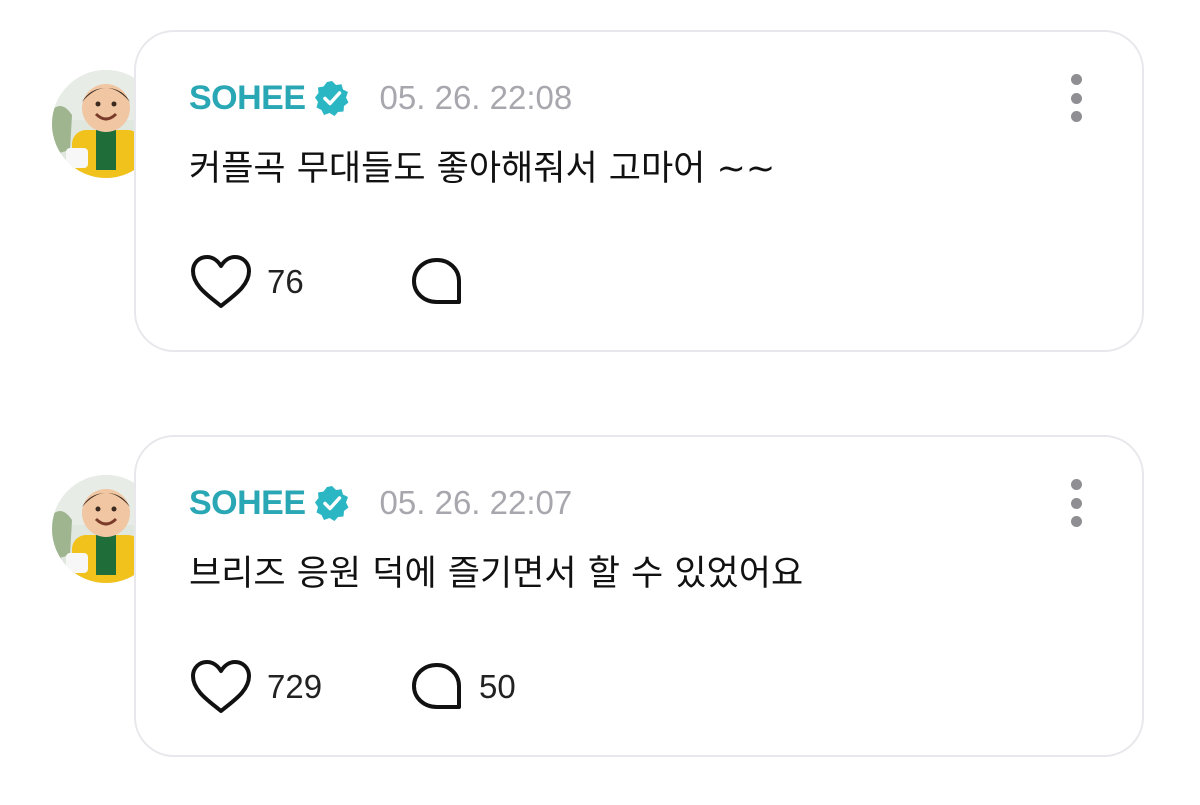 This screenshot has width=1200, height=805. I want to click on like-count: 76, so click(285, 281).